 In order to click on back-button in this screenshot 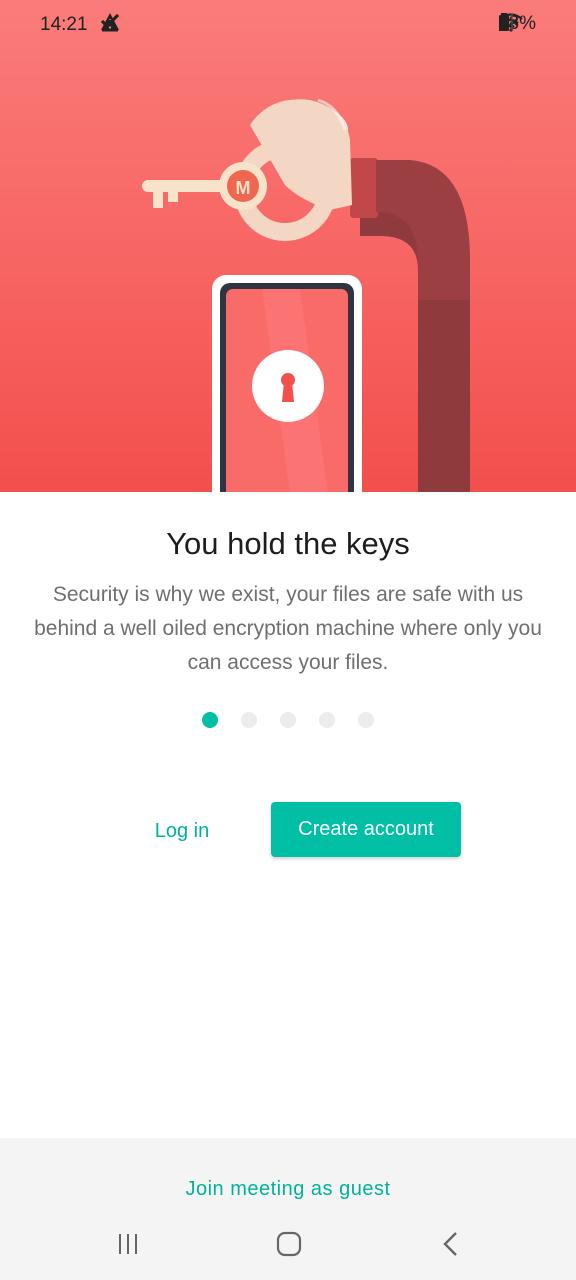, I will do `click(451, 1244)`.